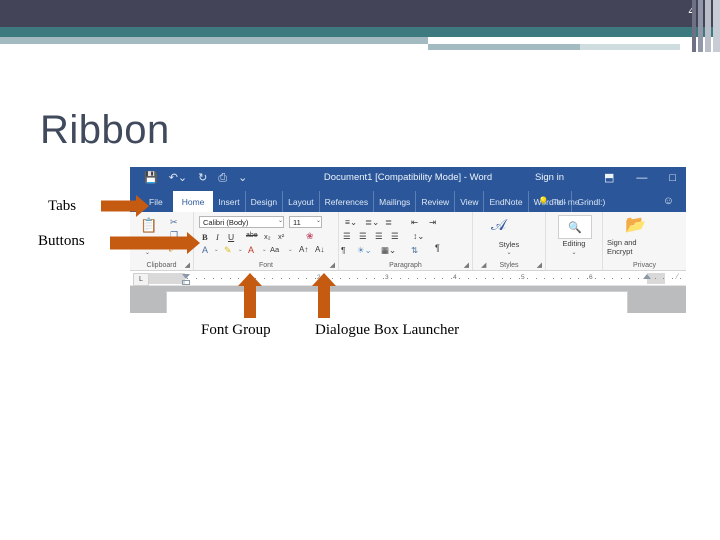 Image resolution: width=720 pixels, height=540 pixels. I want to click on font-color-icon: A, so click(251, 250).